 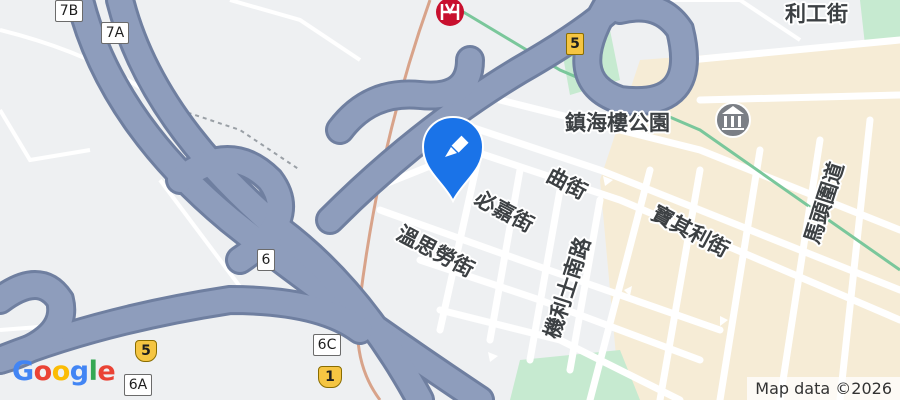 What do you see at coordinates (327, 345) in the screenshot?
I see `exit-shield-6c: 6C` at bounding box center [327, 345].